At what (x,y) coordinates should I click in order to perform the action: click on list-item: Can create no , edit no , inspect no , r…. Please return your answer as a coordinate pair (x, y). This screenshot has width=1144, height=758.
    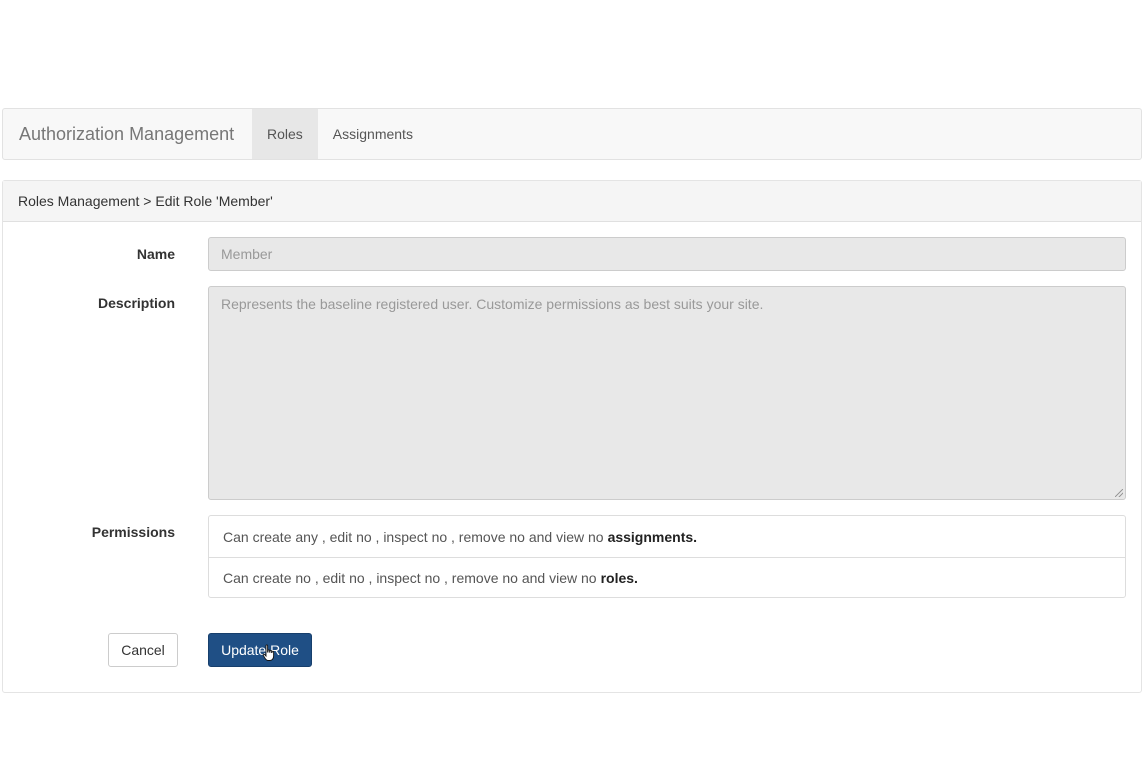
    Looking at the image, I should click on (667, 577).